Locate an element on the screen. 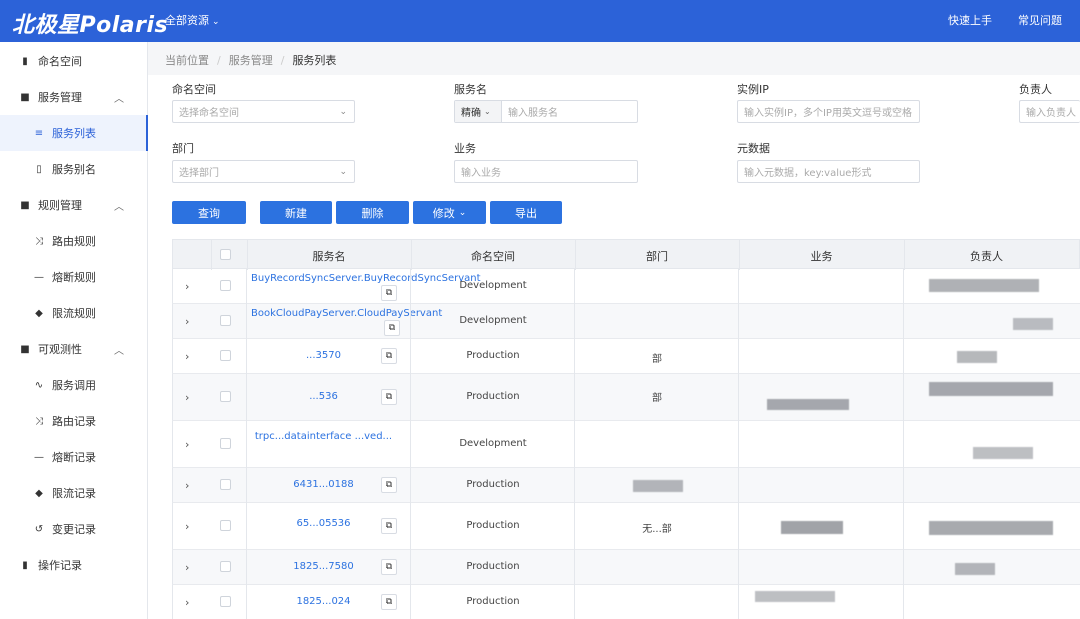 The image size is (1080, 619). sidebar-item-ratelimit-rules: ◆ 限流规则 is located at coordinates (74, 313).